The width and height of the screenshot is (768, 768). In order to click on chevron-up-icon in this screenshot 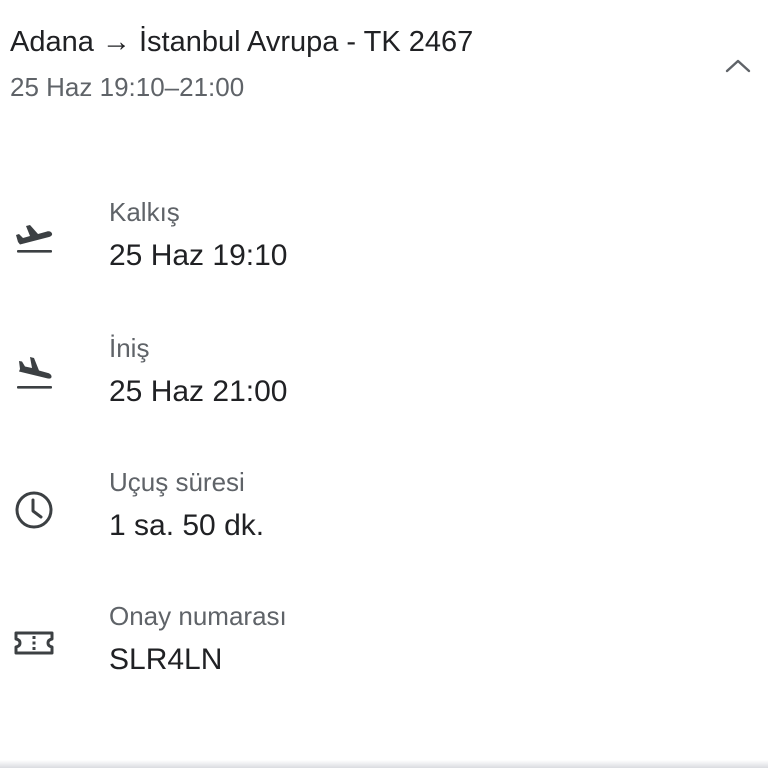, I will do `click(738, 66)`.